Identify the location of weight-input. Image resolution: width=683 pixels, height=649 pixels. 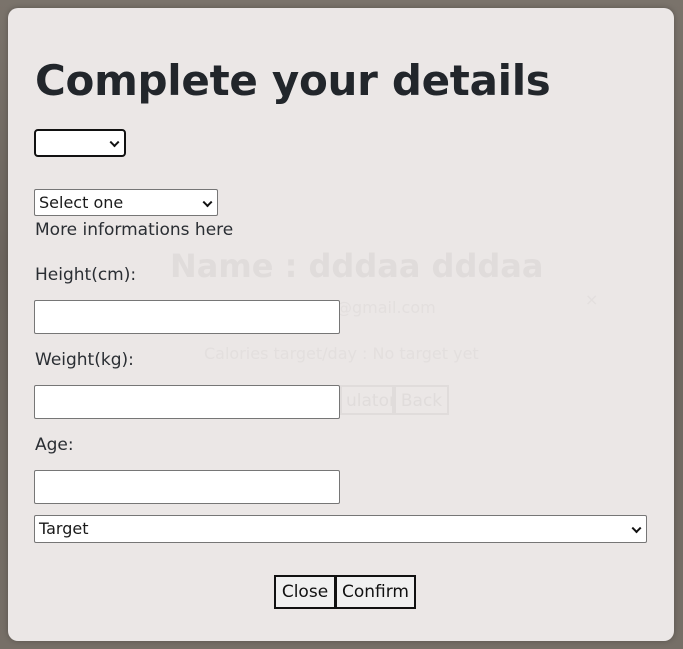
(187, 402).